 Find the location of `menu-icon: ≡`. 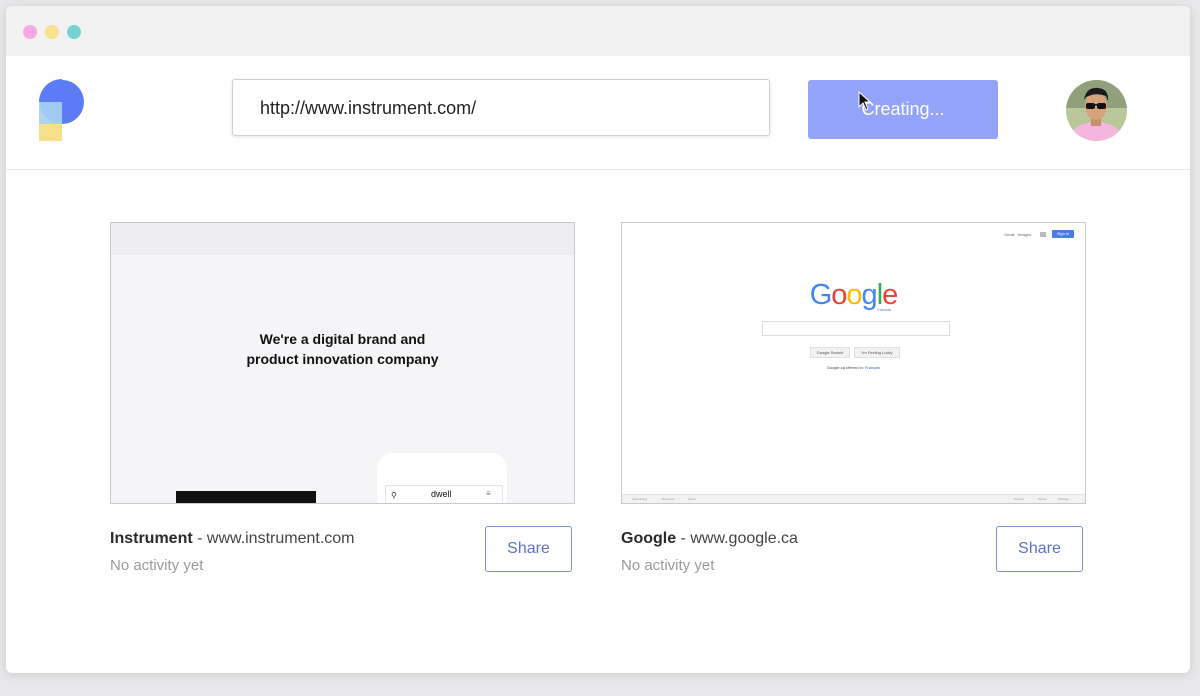

menu-icon: ≡ is located at coordinates (488, 493).